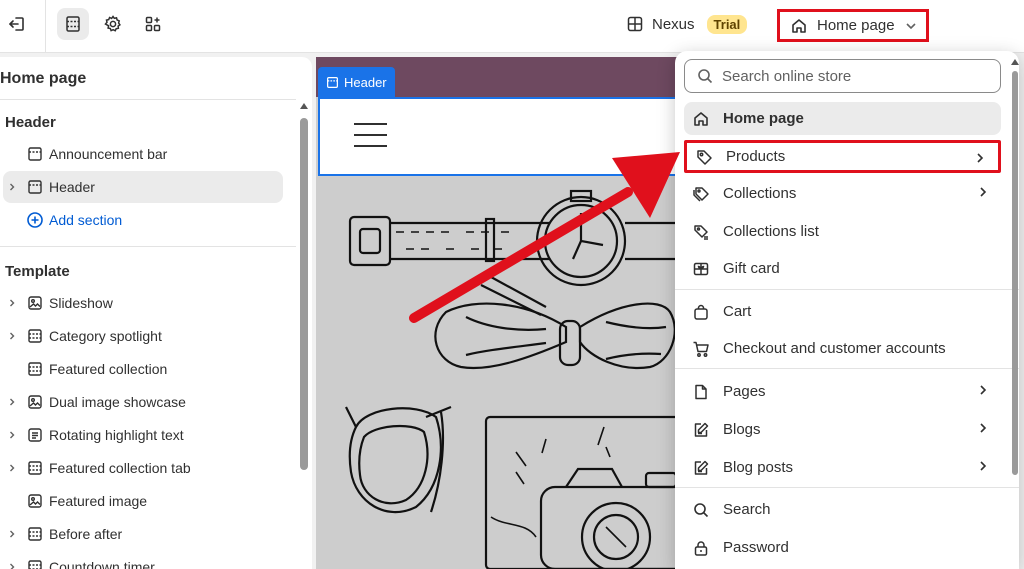  Describe the element at coordinates (747, 509) in the screenshot. I see `menu-item-label: Search` at that location.